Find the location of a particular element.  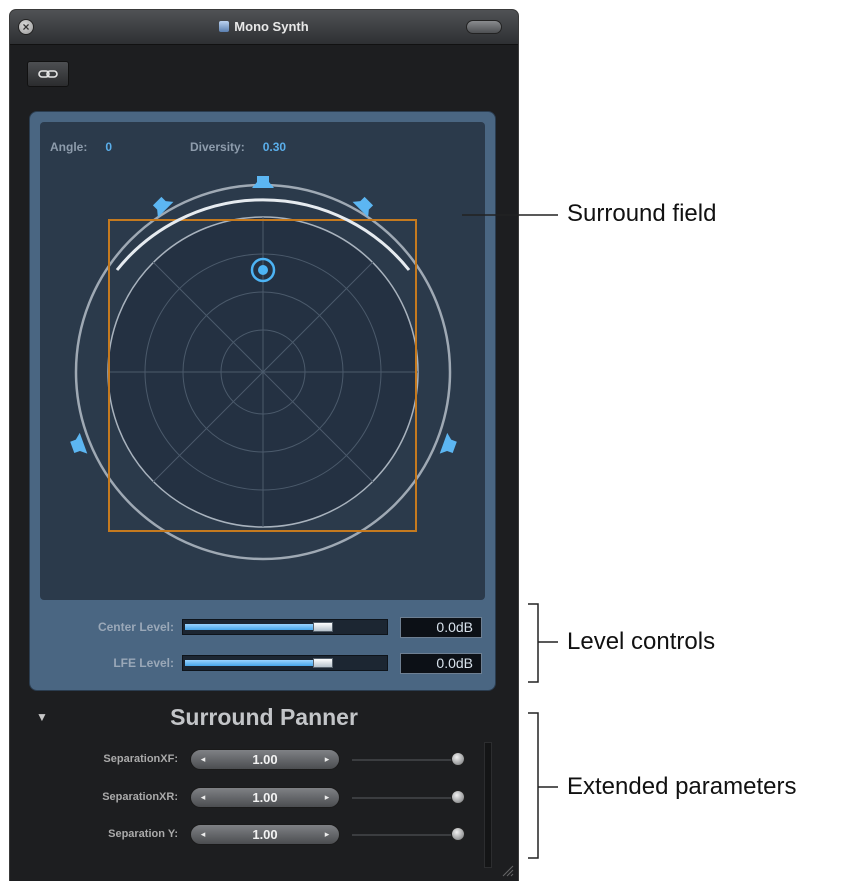

annotation-level-controls: Level controls is located at coordinates (641, 641).